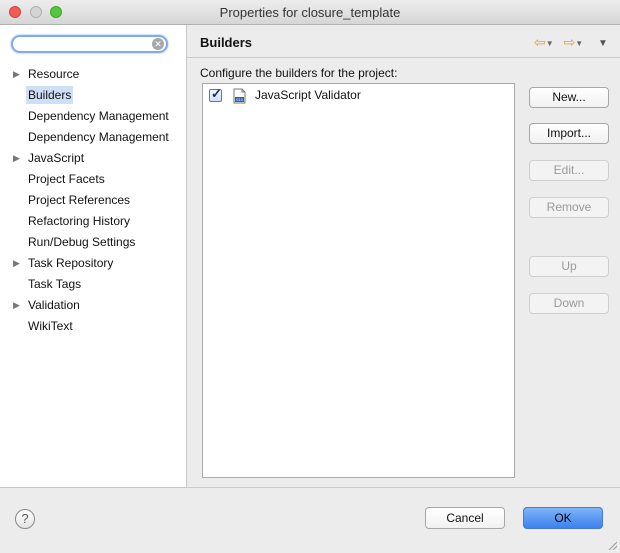 This screenshot has height=553, width=620. I want to click on header-divider, so click(403, 57).